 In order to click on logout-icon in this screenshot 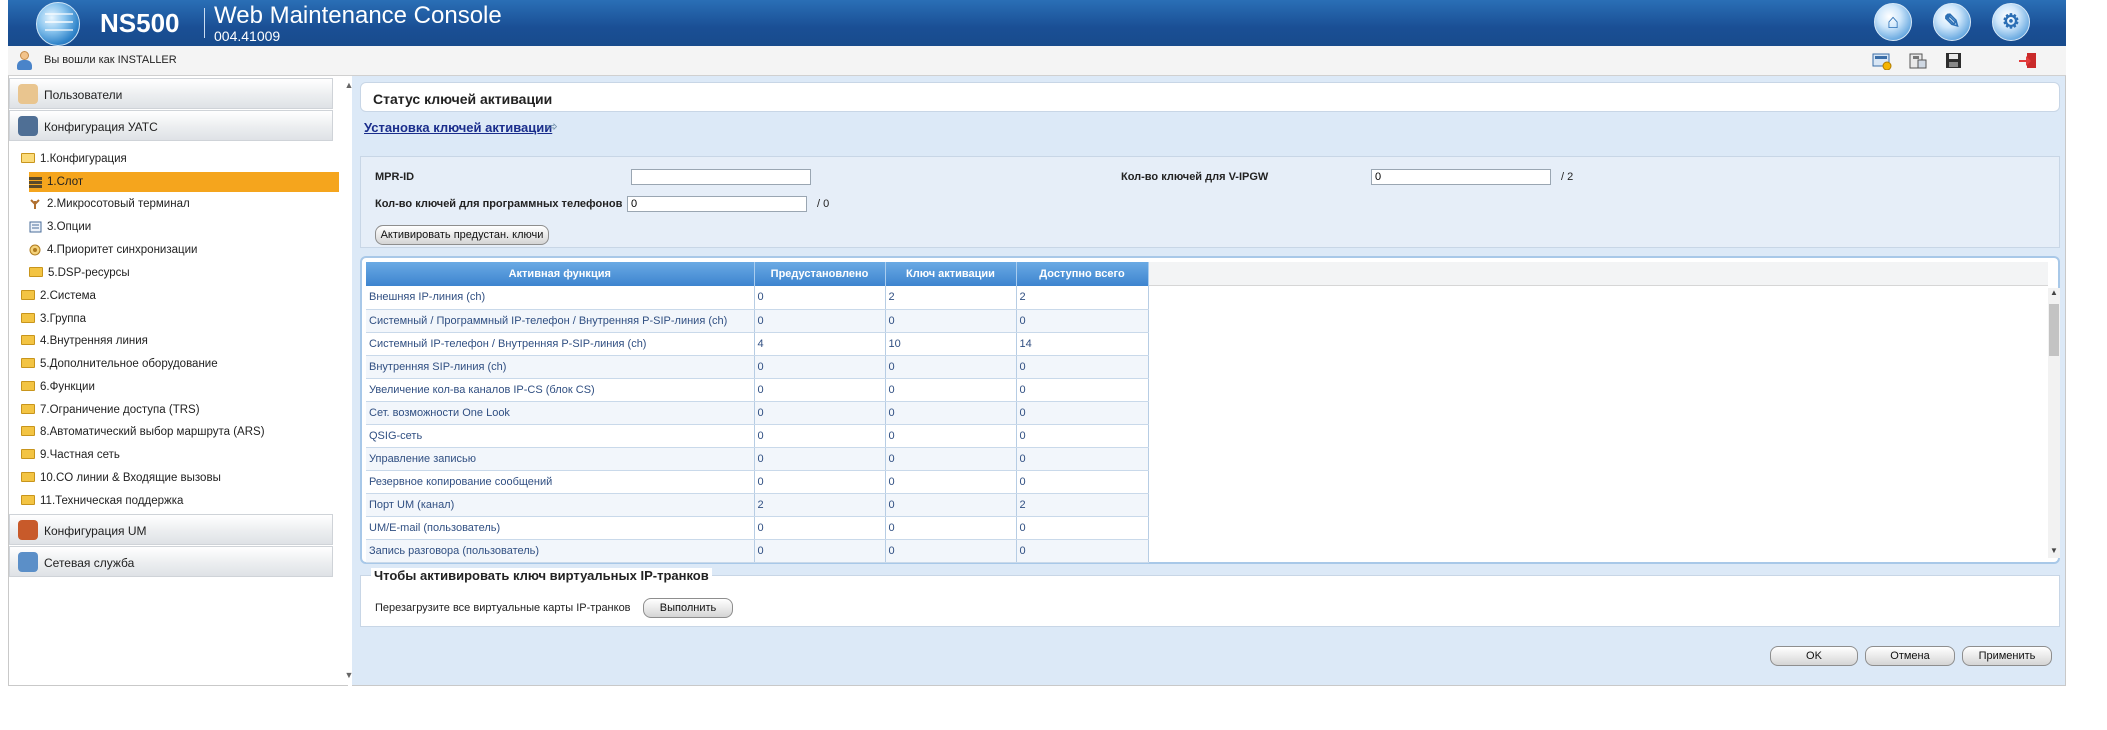, I will do `click(2028, 61)`.